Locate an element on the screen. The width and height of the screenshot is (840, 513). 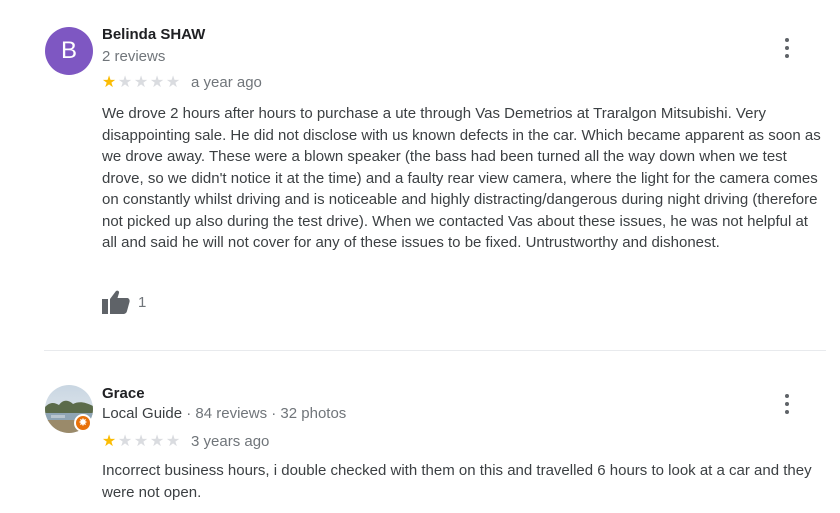
local-guide-label: Local Guide is located at coordinates (142, 413).